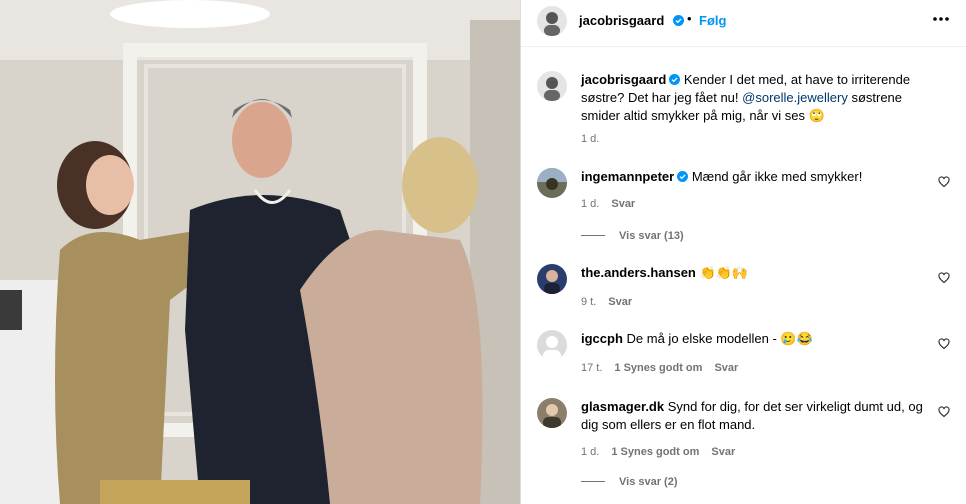 This screenshot has height=504, width=966. I want to click on comment-text: the.anders.hansen 👏👏🙌, so click(753, 273).